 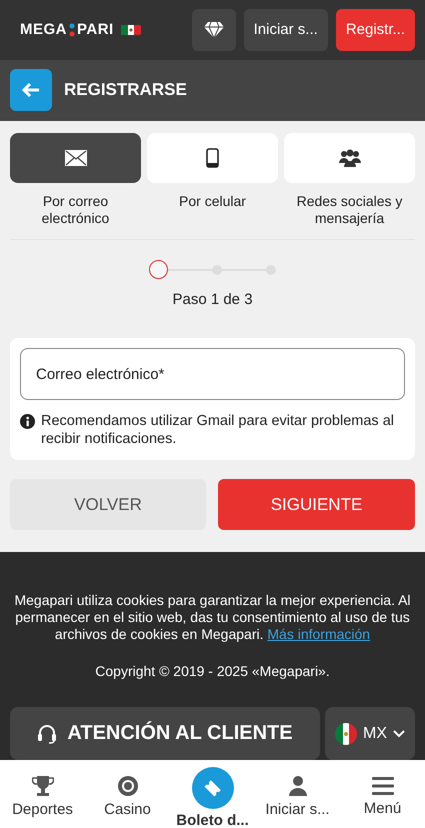 I want to click on info-icon, so click(x=27, y=421).